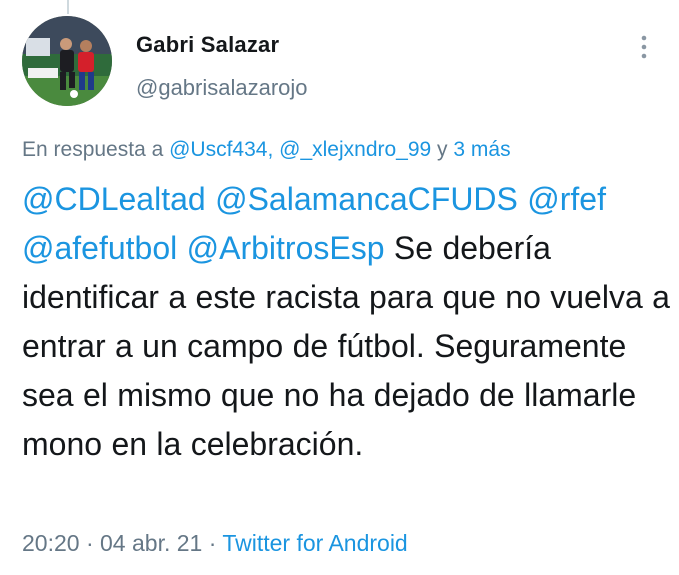 This screenshot has height=575, width=679. Describe the element at coordinates (314, 543) in the screenshot. I see `tweet-source-link: Twitter for Android` at that location.